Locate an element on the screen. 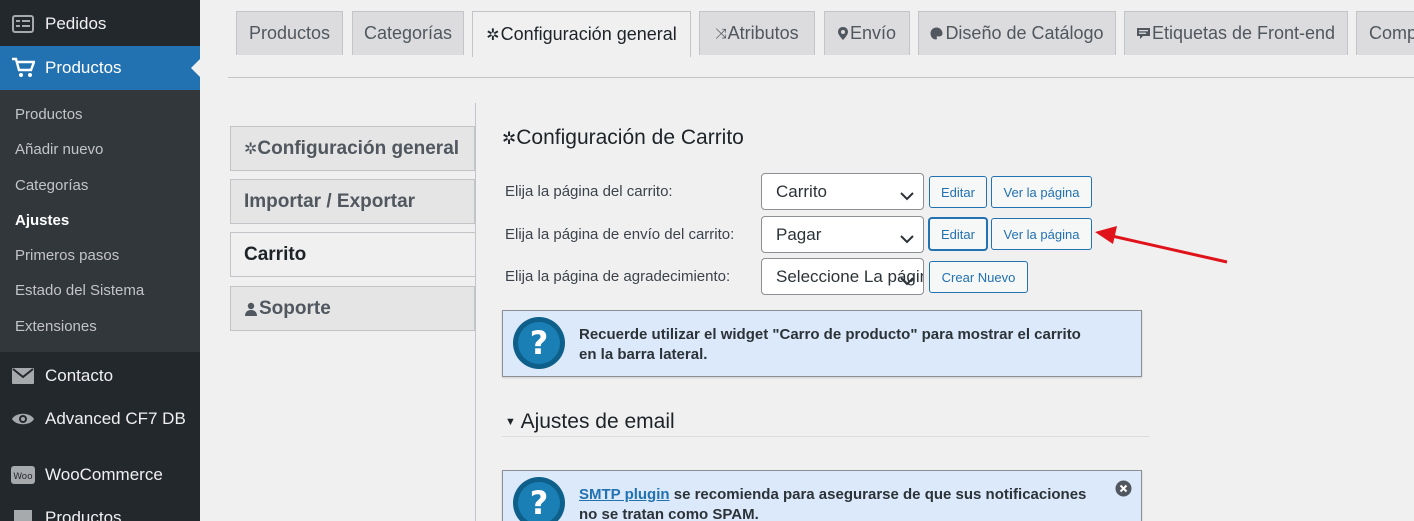 This screenshot has height=521, width=1414. menu-productos: Productos is located at coordinates (100, 68).